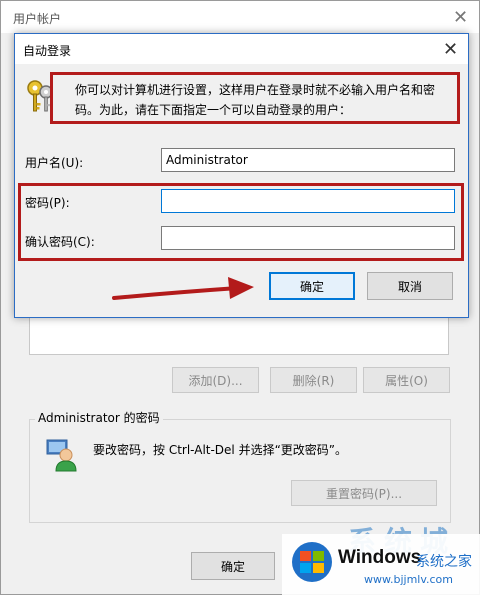 The width and height of the screenshot is (480, 595). I want to click on user-list, so click(239, 334).